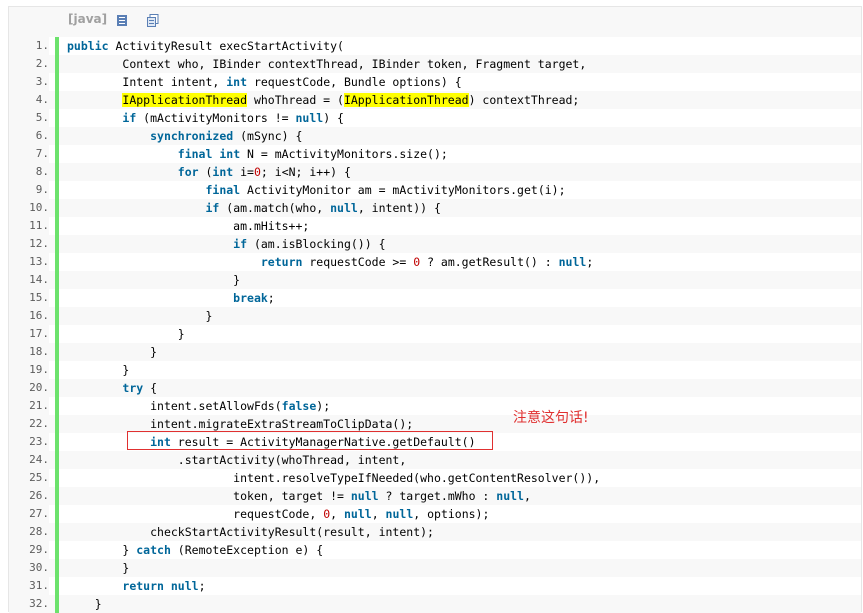 The image size is (863, 613). Describe the element at coordinates (150, 388) in the screenshot. I see `code-token: {` at that location.